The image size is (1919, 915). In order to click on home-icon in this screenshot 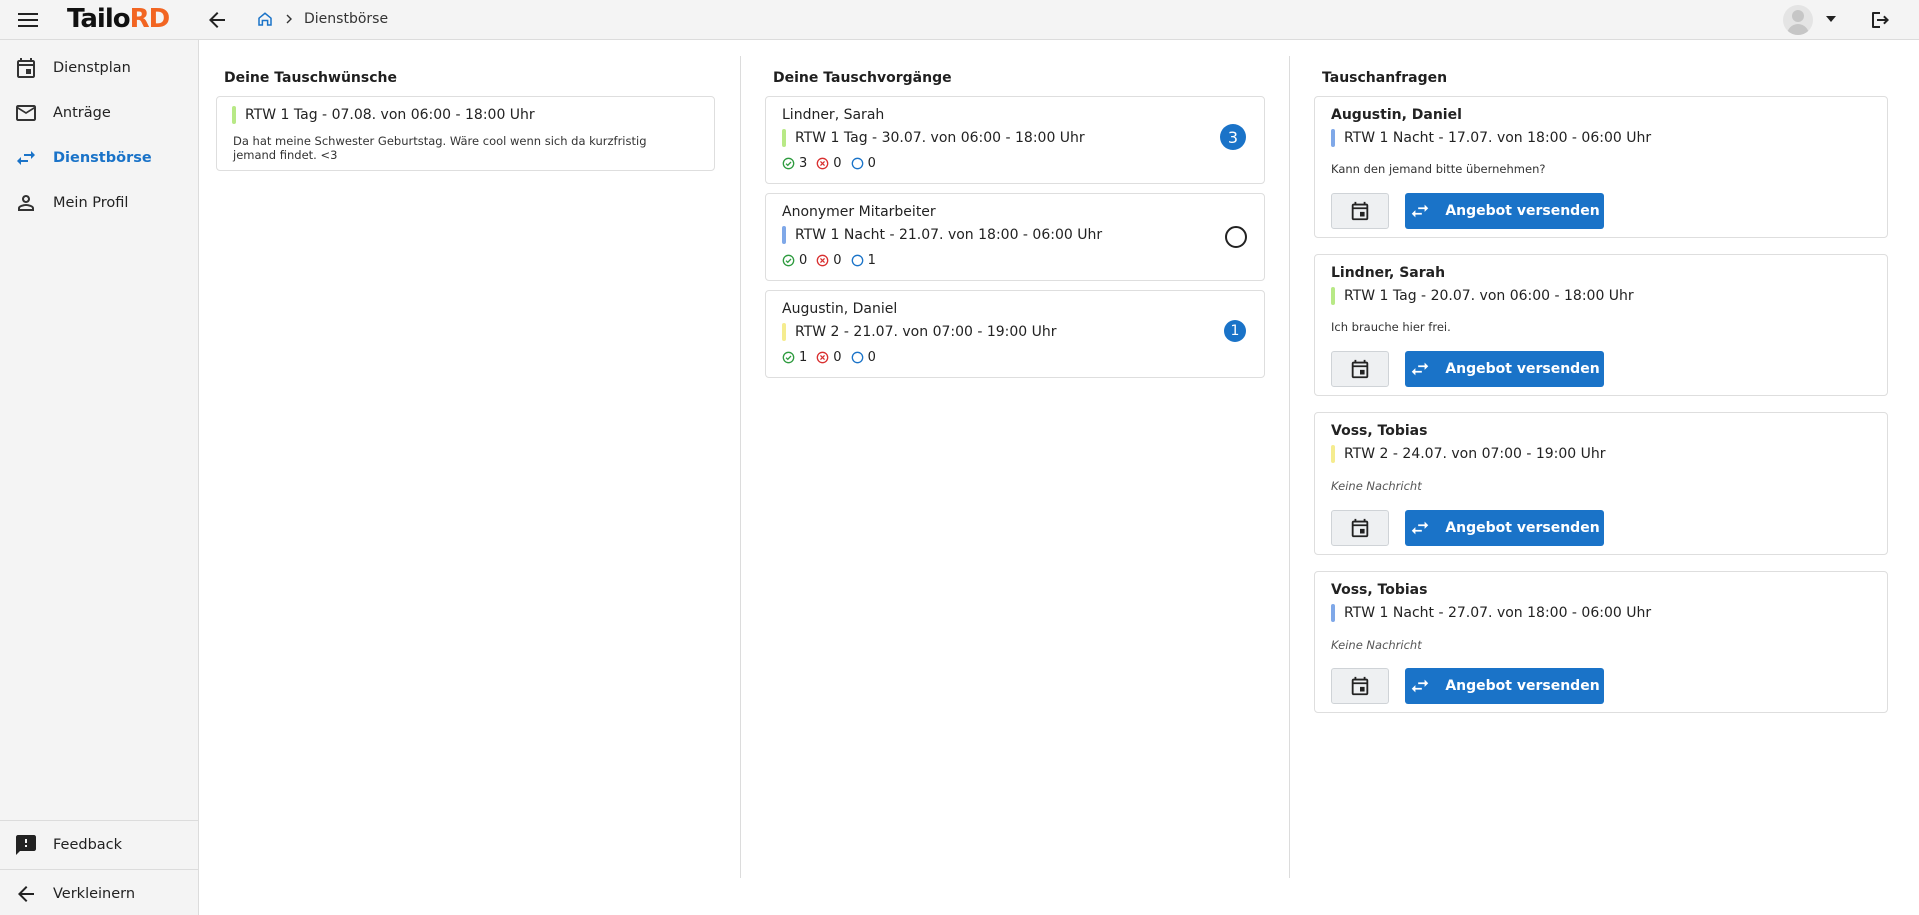, I will do `click(265, 19)`.